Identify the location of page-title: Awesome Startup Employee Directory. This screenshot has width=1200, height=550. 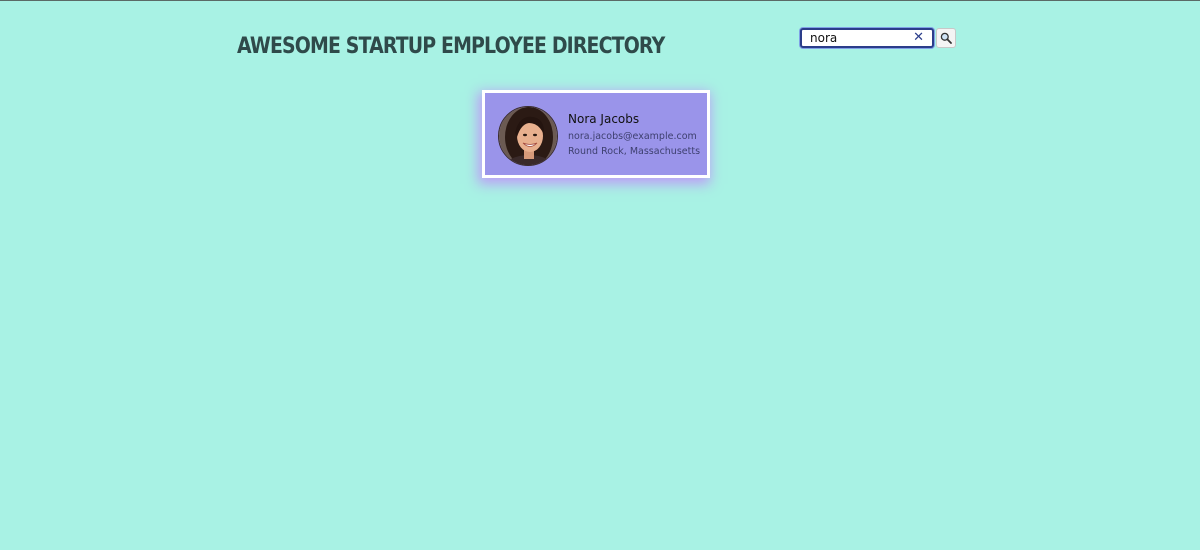
(451, 46).